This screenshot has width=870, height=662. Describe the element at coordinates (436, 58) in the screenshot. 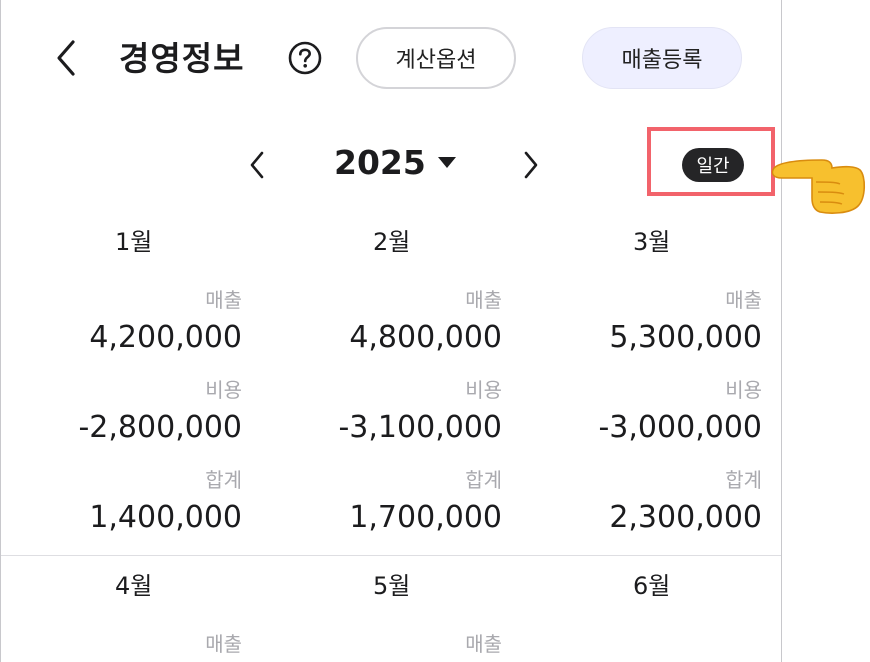

I see `calc-option-button: 계산옵션` at that location.